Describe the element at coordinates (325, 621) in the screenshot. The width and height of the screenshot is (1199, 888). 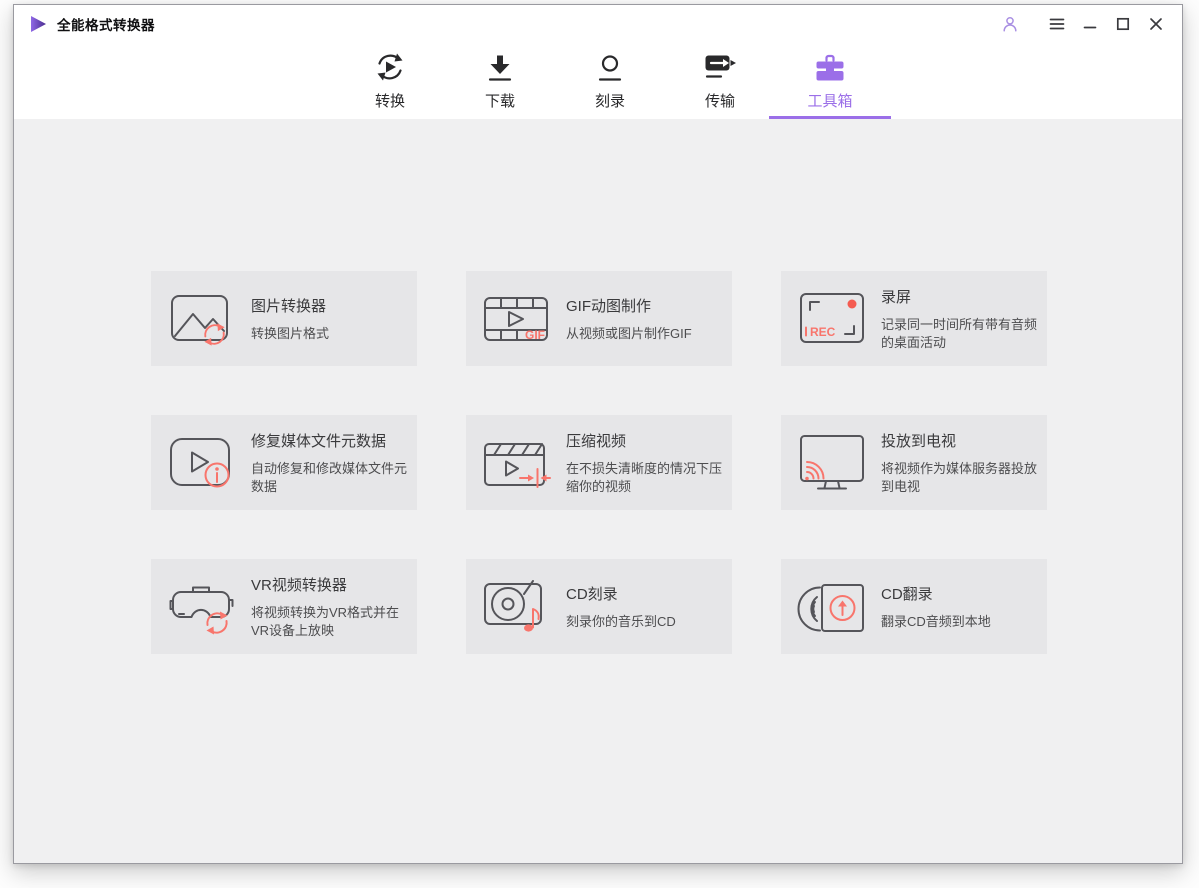
I see `tool-card-description: 将视频转换为VR格式并在VR设备上放映` at that location.